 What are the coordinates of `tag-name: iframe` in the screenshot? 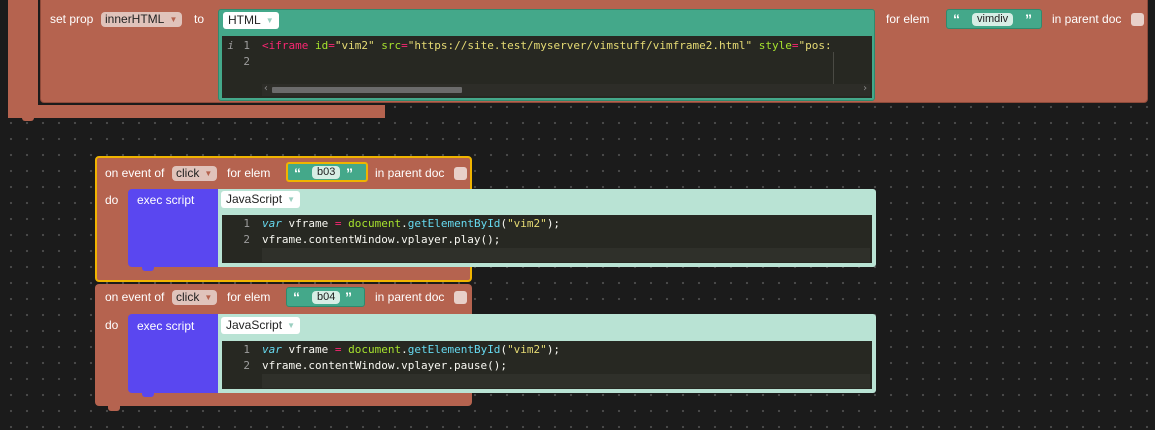 It's located at (288, 45).